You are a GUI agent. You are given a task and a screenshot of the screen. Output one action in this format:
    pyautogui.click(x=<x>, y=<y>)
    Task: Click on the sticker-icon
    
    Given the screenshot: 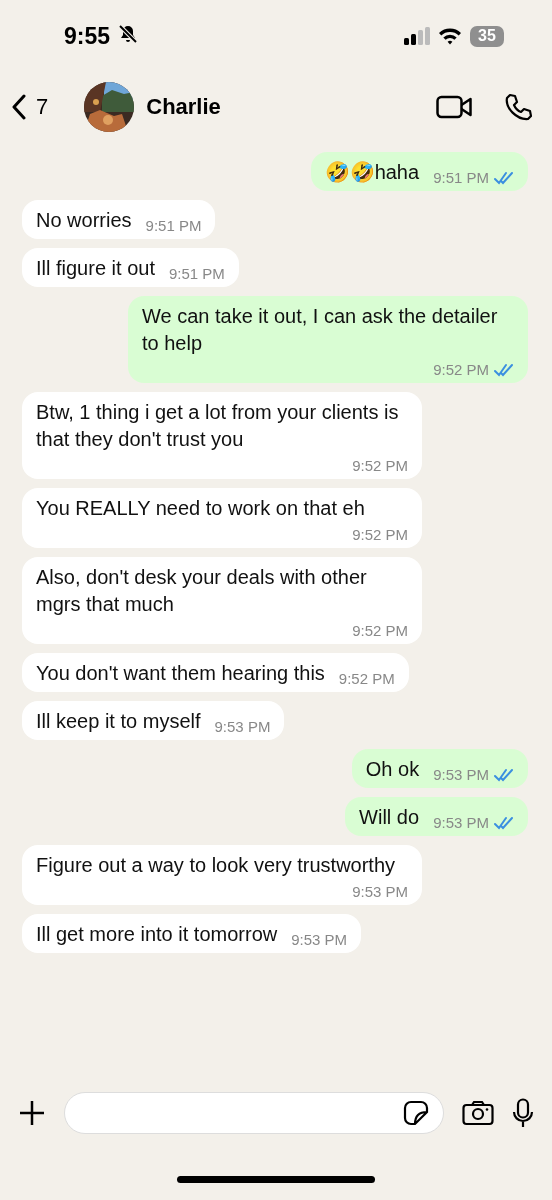 What is the action you would take?
    pyautogui.click(x=416, y=1113)
    